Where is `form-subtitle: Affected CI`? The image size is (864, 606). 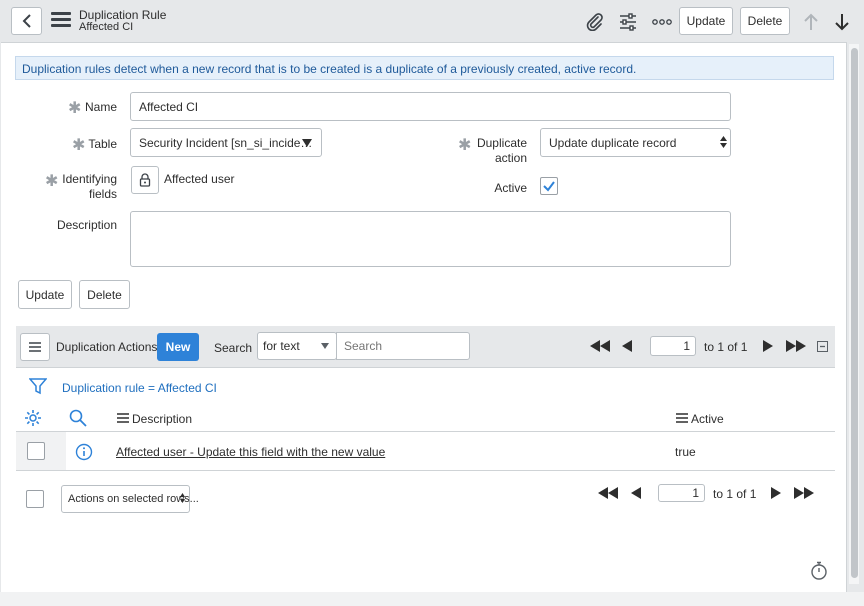 form-subtitle: Affected CI is located at coordinates (106, 27).